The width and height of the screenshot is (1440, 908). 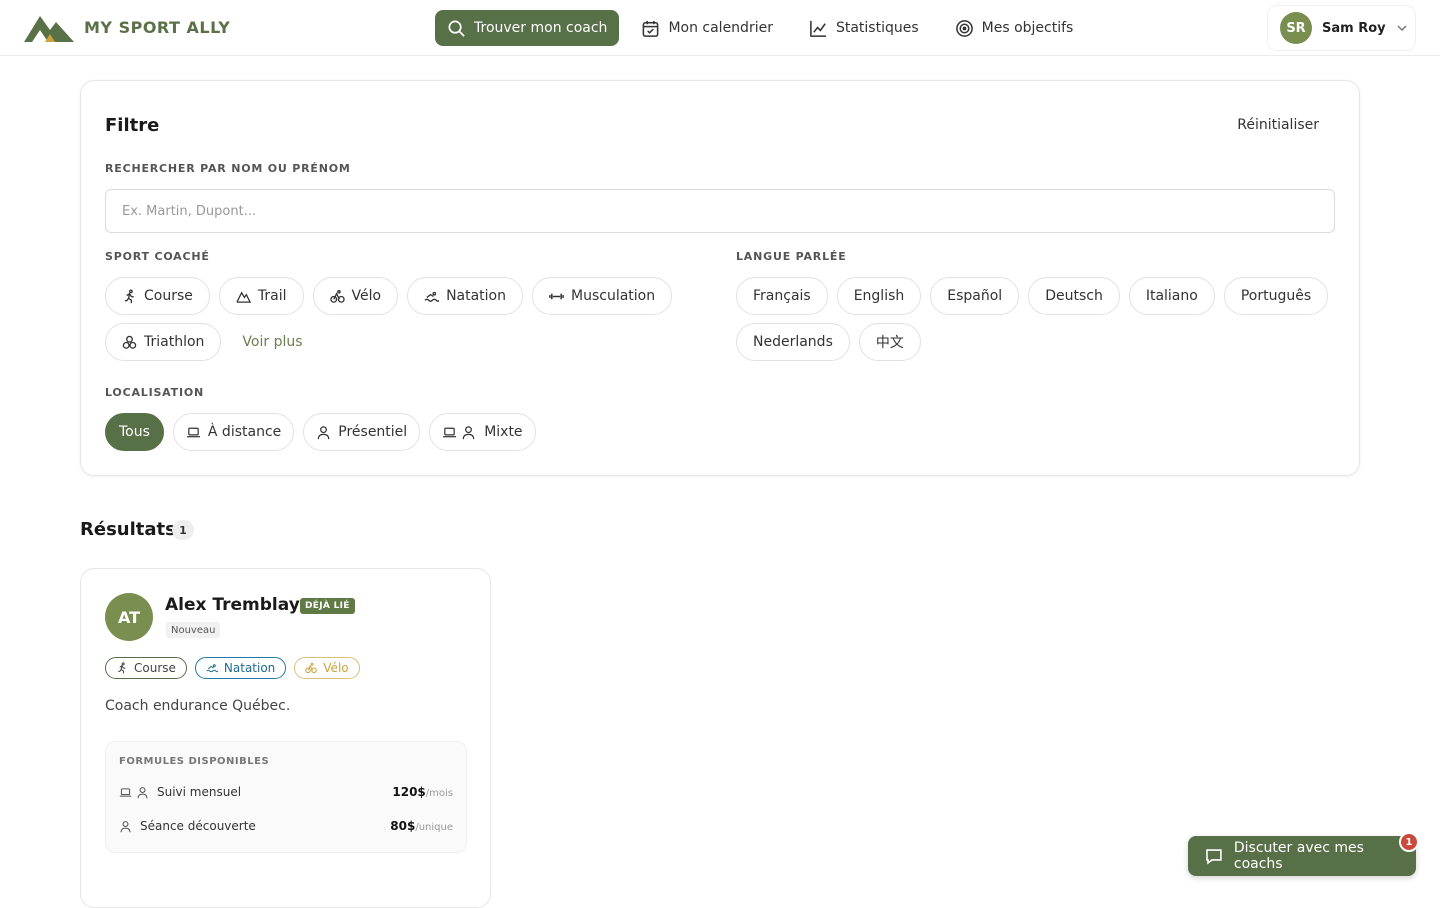 What do you see at coordinates (439, 793) in the screenshot?
I see `price-unit: /mois` at bounding box center [439, 793].